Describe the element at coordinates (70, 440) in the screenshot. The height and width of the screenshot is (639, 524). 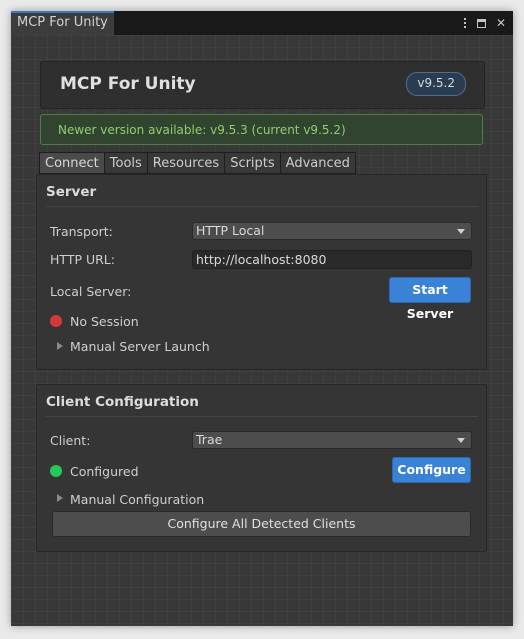
I see `client-label: Client:` at that location.